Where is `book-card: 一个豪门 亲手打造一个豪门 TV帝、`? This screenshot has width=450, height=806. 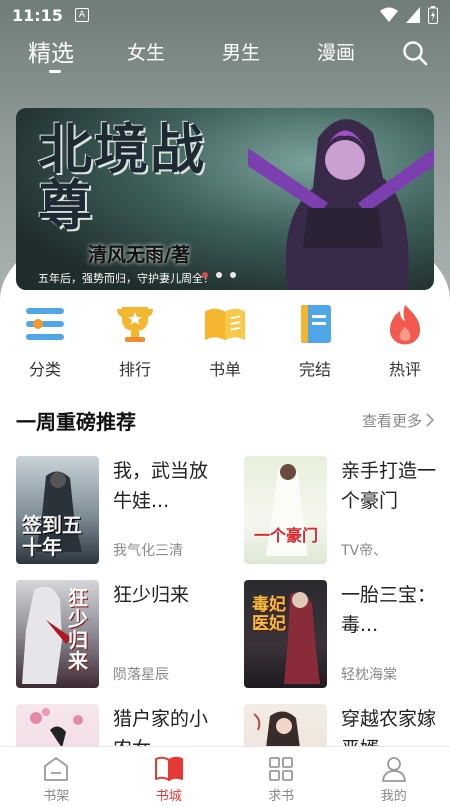
book-card: 一个豪门 亲手打造一个豪门 TV帝、 is located at coordinates (344, 510).